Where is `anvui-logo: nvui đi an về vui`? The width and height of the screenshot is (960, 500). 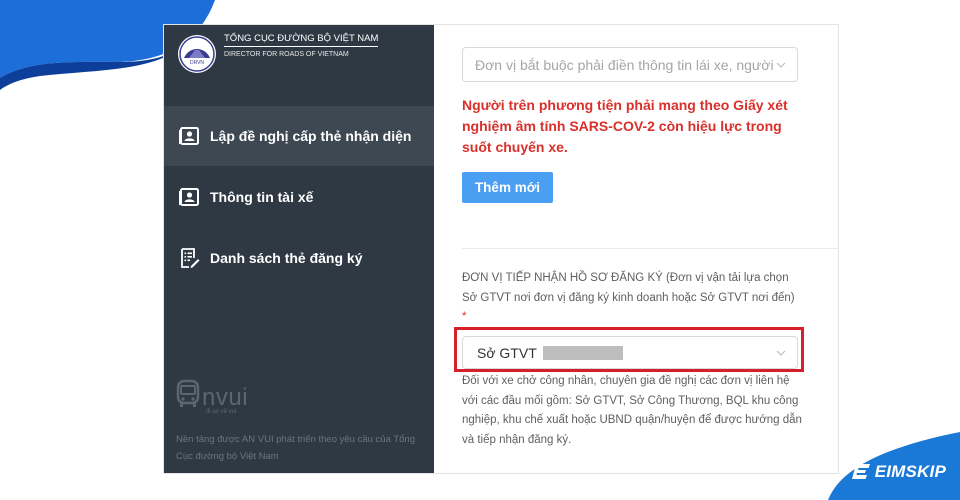 anvui-logo: nvui đi an về vui is located at coordinates (212, 397).